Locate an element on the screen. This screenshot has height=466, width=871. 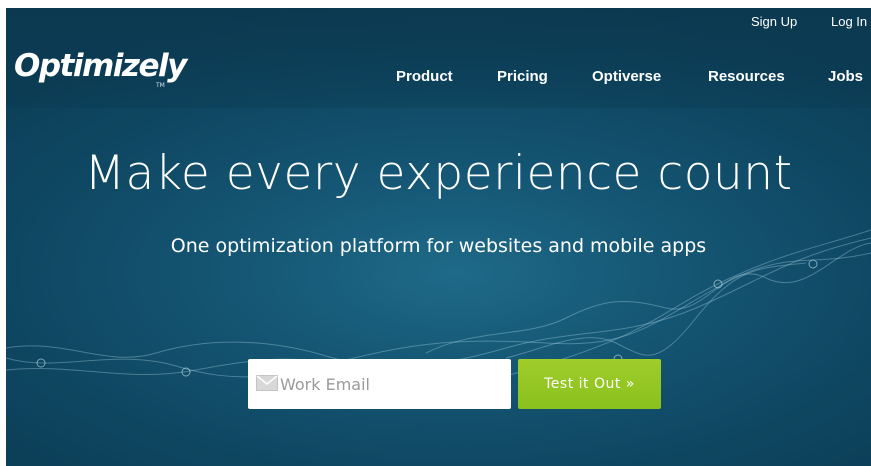
nav-resources: Resources is located at coordinates (746, 76).